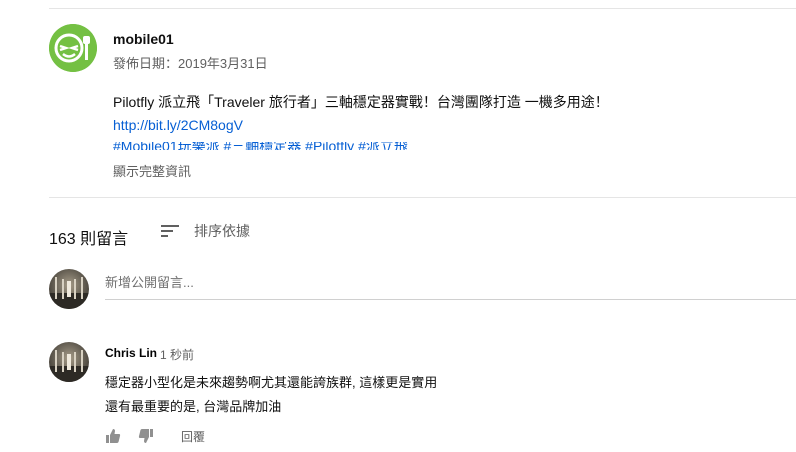  Describe the element at coordinates (193, 406) in the screenshot. I see `comment-text-line: 還有最重要的是, 台灣品牌加油` at that location.